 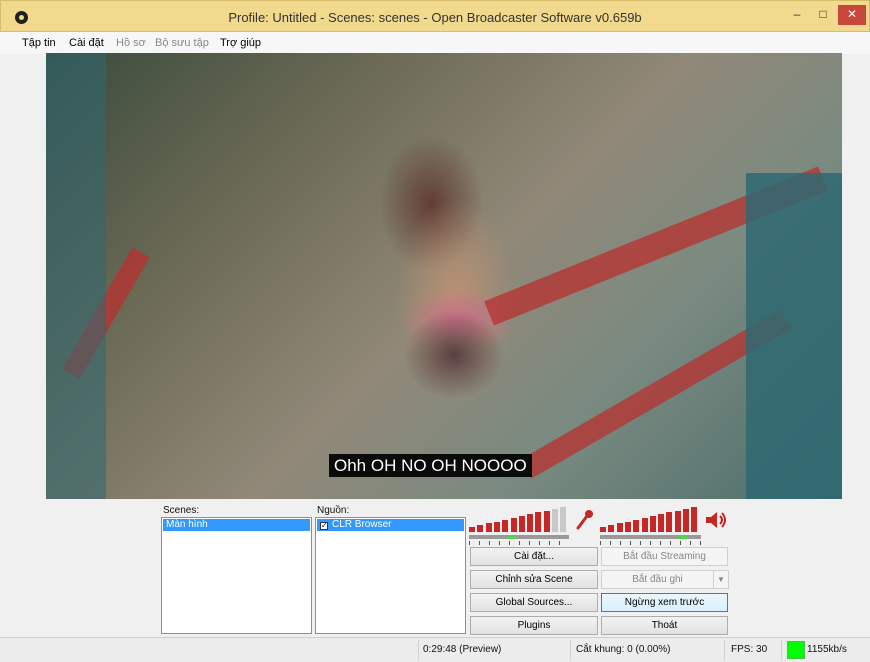 I want to click on teal-wall-panel, so click(x=794, y=336).